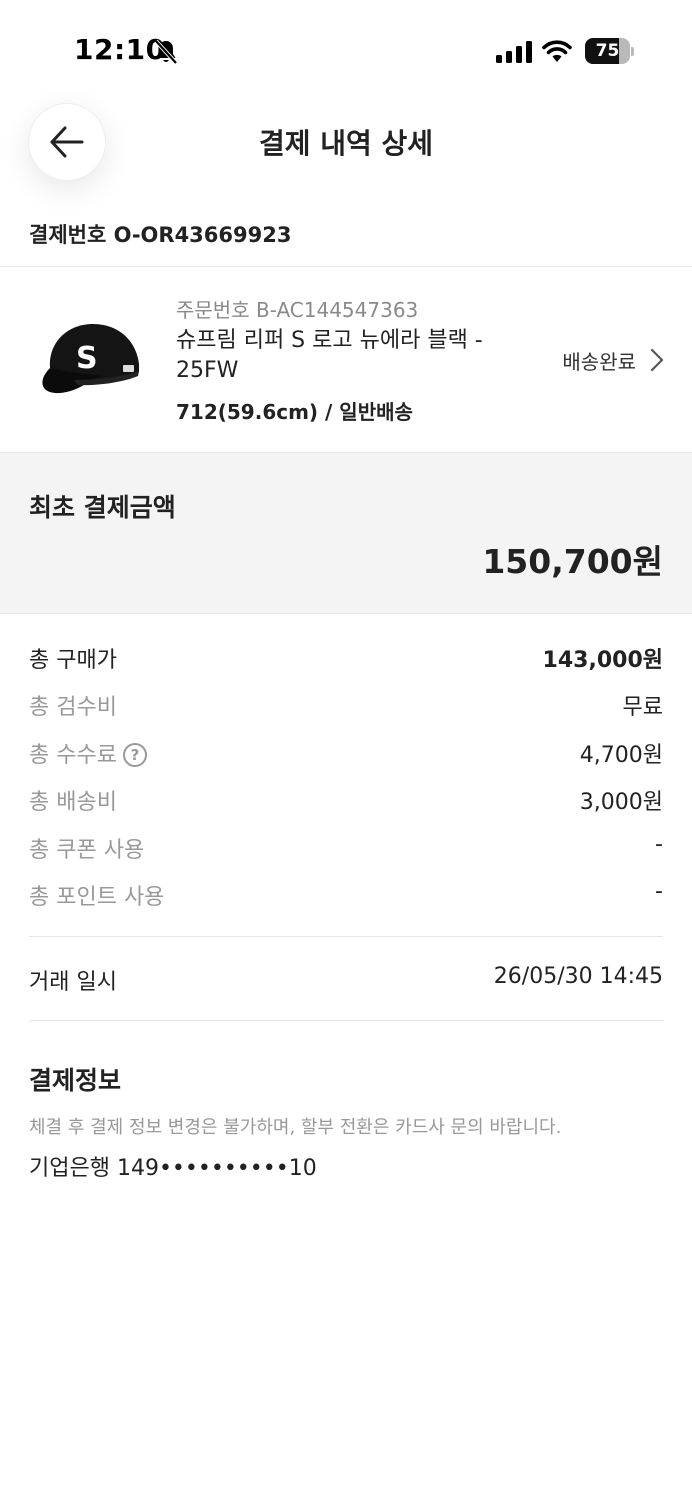 This screenshot has height=1500, width=692. What do you see at coordinates (73, 660) in the screenshot?
I see `purchase-label: 총 구매가` at bounding box center [73, 660].